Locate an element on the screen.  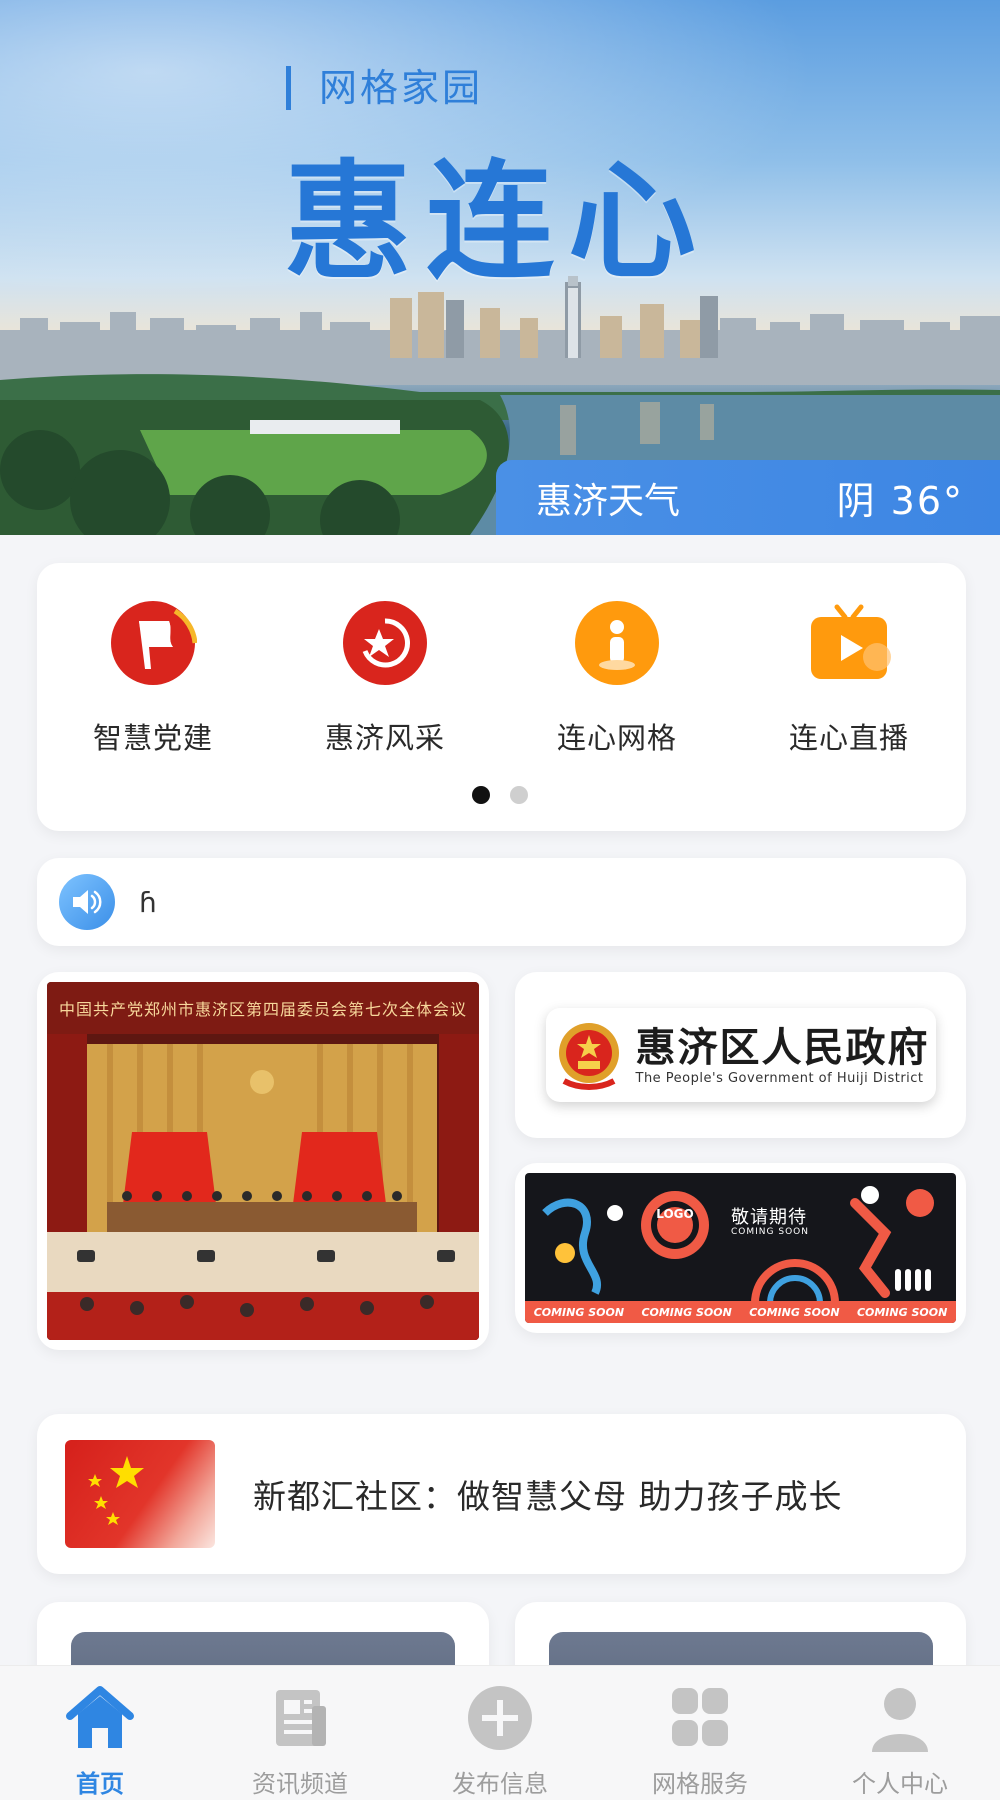
meeting-photo-tile: 中国共产党郑州市惠济区第四届委员会第七次全体会议 is located at coordinates (263, 1161).